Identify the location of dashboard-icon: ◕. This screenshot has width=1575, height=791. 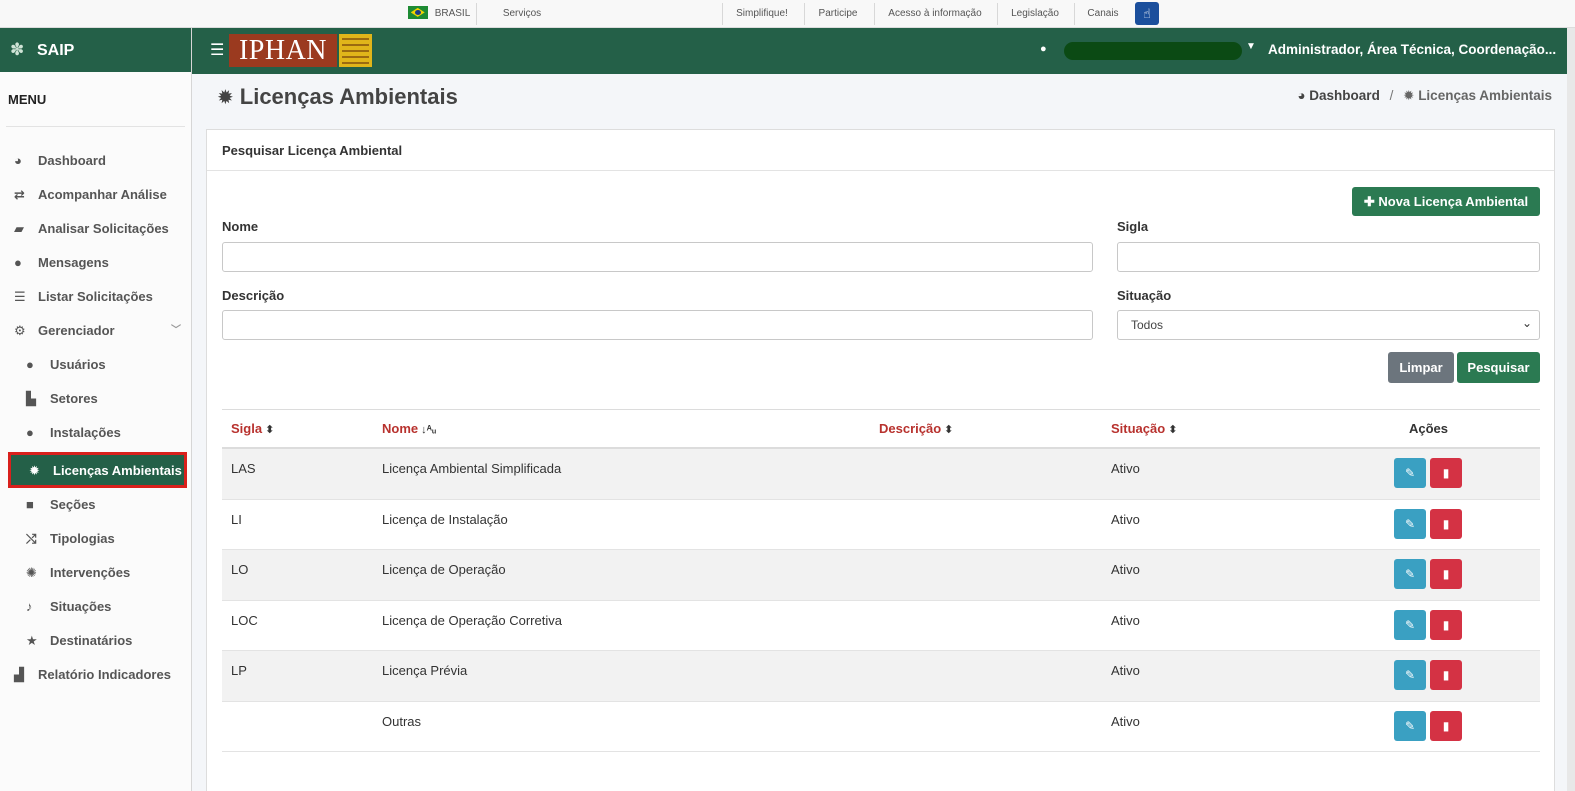
(18, 160).